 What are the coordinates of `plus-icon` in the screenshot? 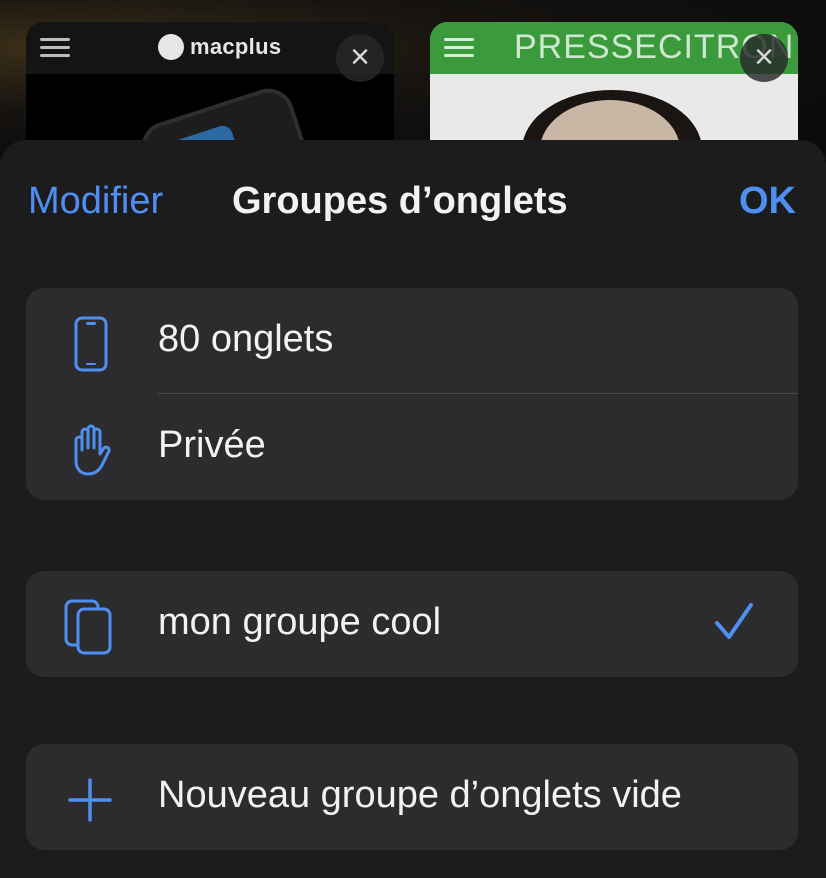 It's located at (90, 800).